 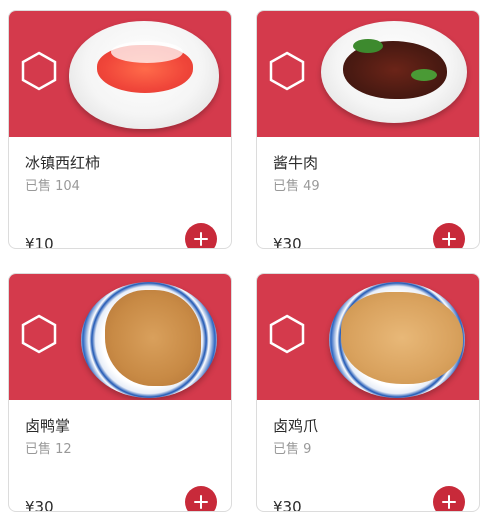 I want to click on product-name: 卤鸭掌, so click(x=48, y=426).